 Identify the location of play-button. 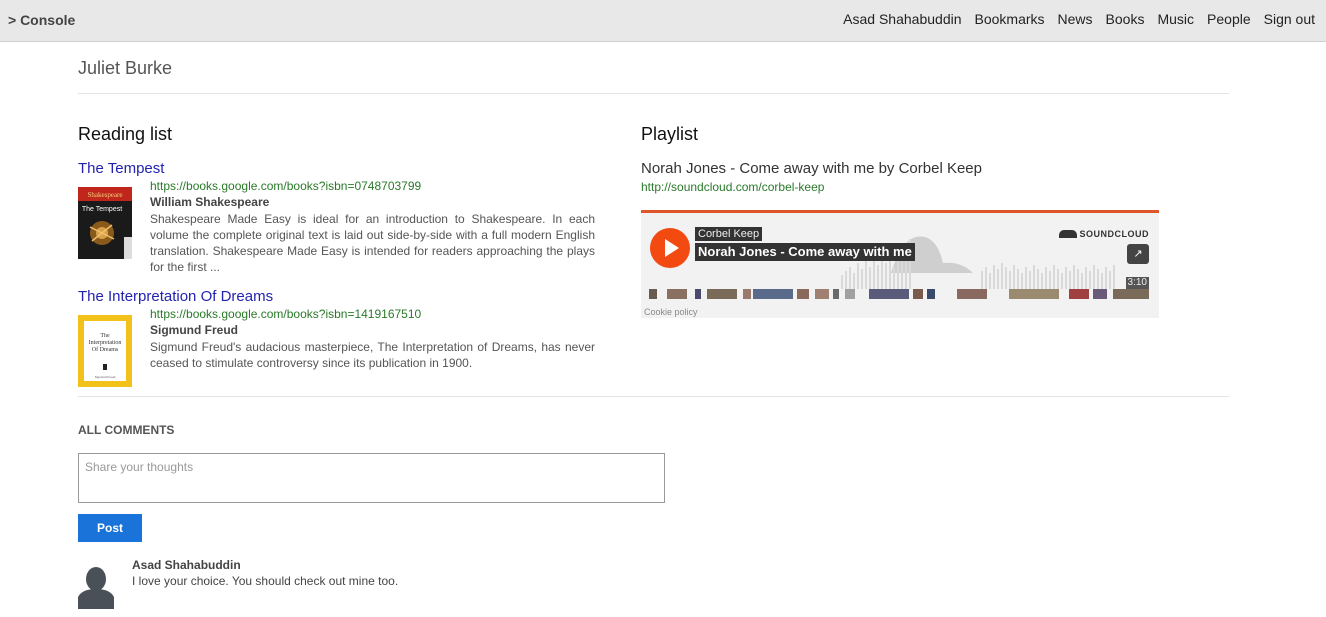
(670, 248).